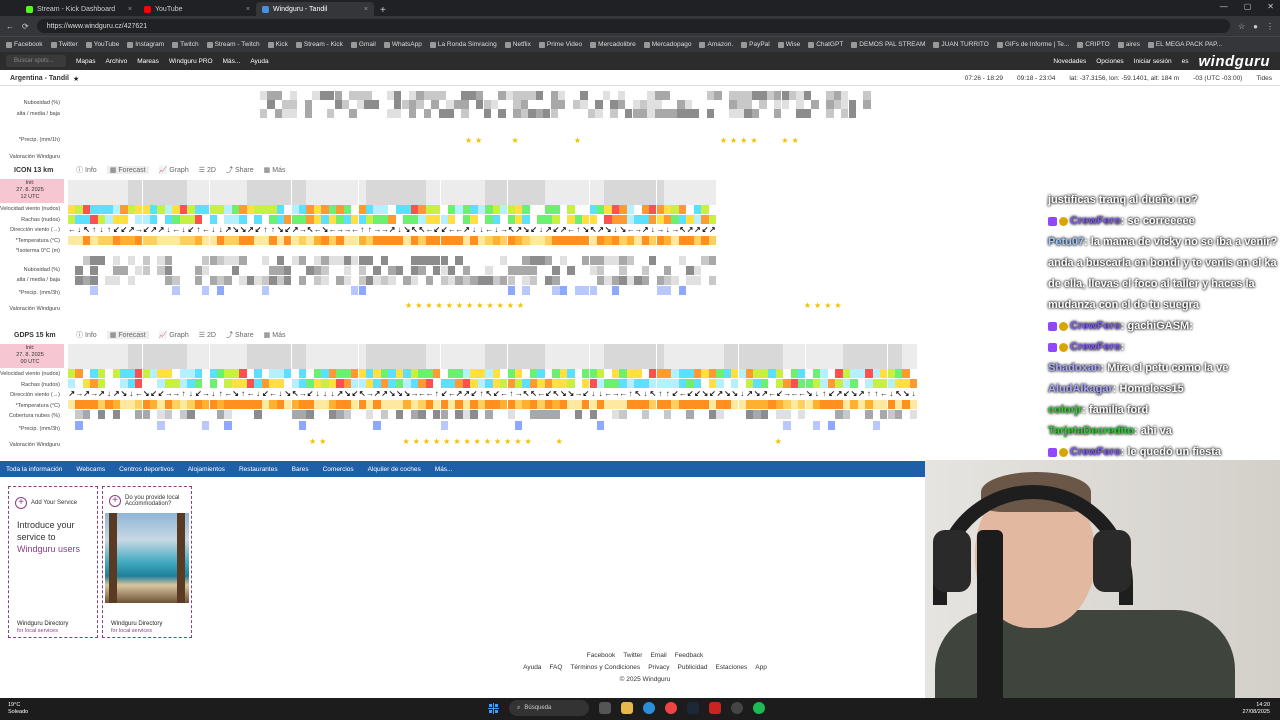 This screenshot has width=1280, height=720. I want to click on bookmark-item: Netflix, so click(517, 44).